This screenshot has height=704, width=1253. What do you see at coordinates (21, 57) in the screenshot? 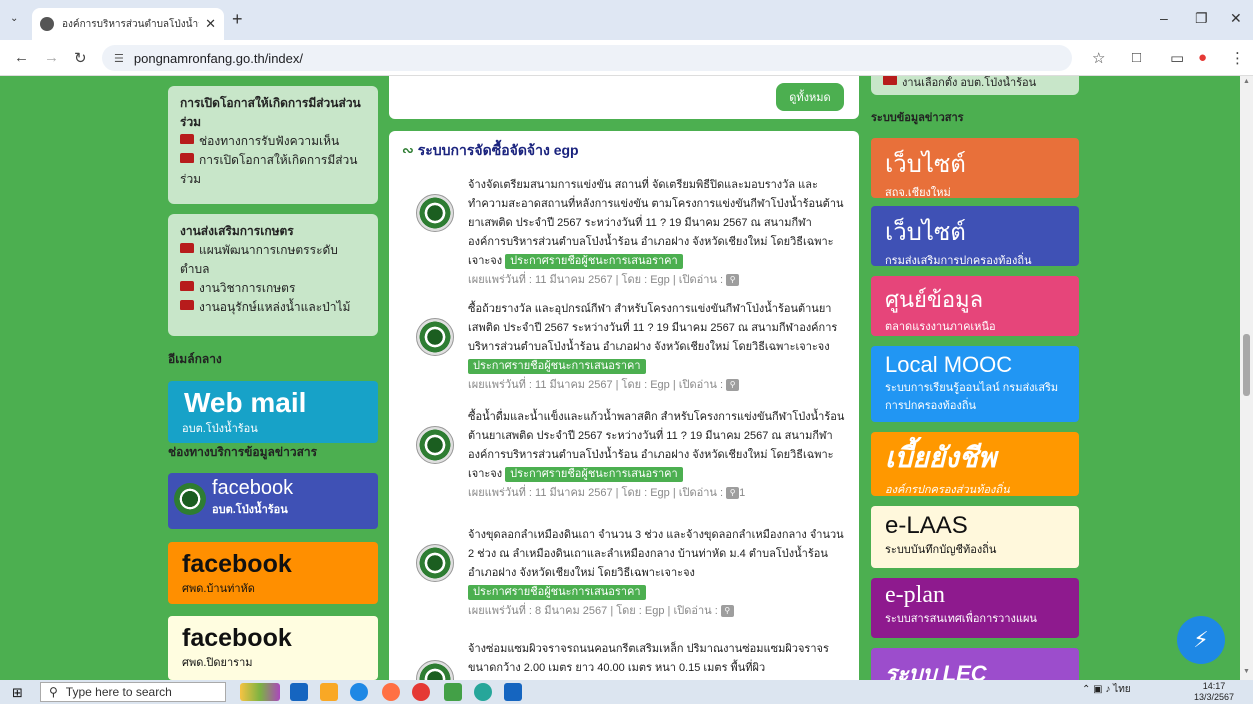
I see `back-icon: ←` at bounding box center [21, 57].